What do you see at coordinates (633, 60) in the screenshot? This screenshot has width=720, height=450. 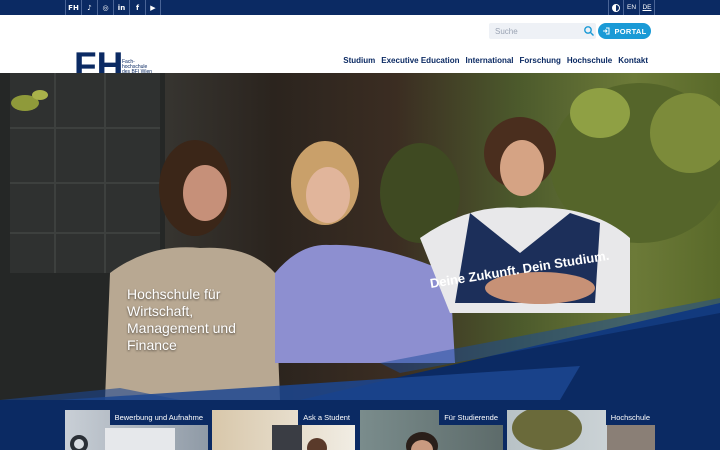 I see `nav-item-kontakt: Kontakt` at bounding box center [633, 60].